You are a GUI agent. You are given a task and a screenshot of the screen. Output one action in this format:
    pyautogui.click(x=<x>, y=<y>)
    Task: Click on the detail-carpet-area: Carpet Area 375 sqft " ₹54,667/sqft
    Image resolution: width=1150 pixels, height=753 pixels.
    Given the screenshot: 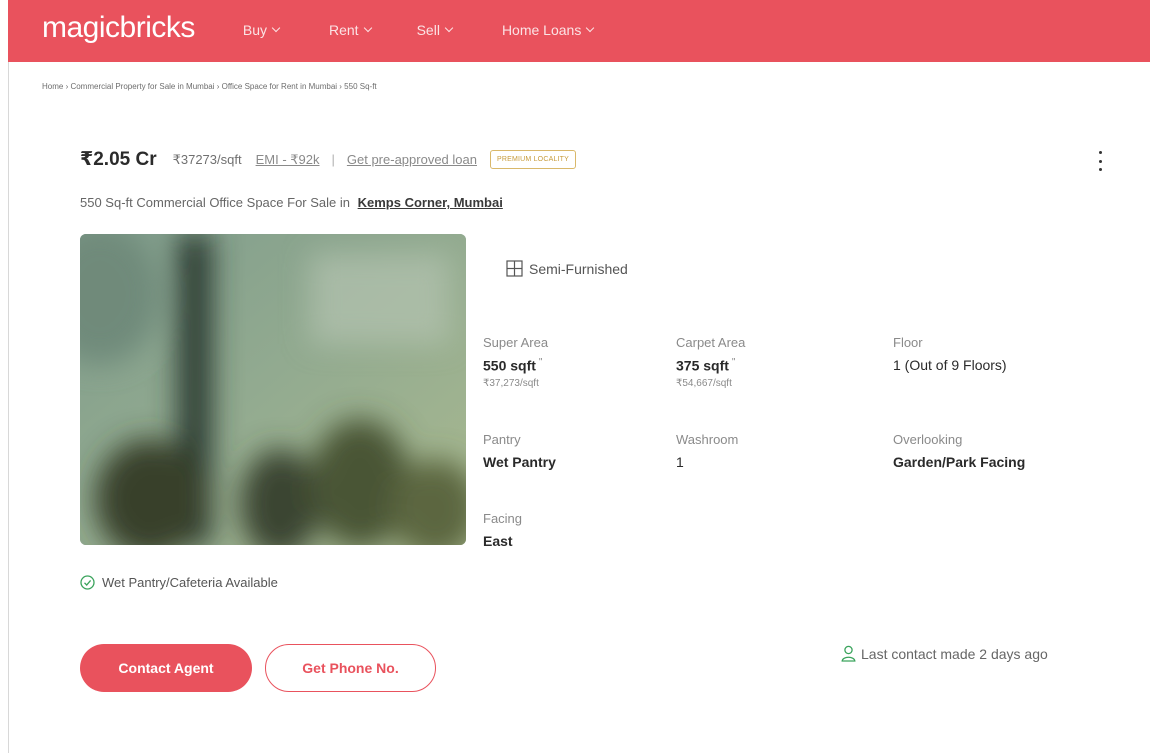 What is the action you would take?
    pyautogui.click(x=710, y=362)
    